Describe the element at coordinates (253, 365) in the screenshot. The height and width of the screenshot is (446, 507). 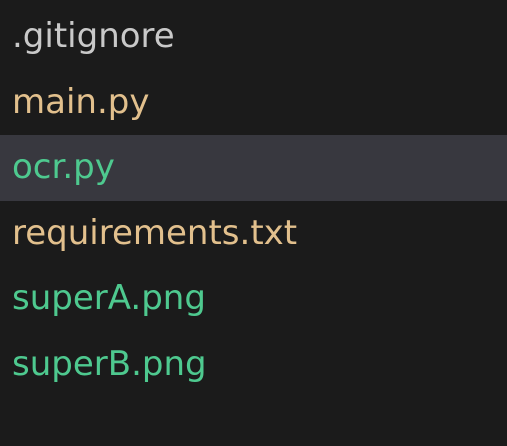
I see `file-item-superb-png: superB.png` at that location.